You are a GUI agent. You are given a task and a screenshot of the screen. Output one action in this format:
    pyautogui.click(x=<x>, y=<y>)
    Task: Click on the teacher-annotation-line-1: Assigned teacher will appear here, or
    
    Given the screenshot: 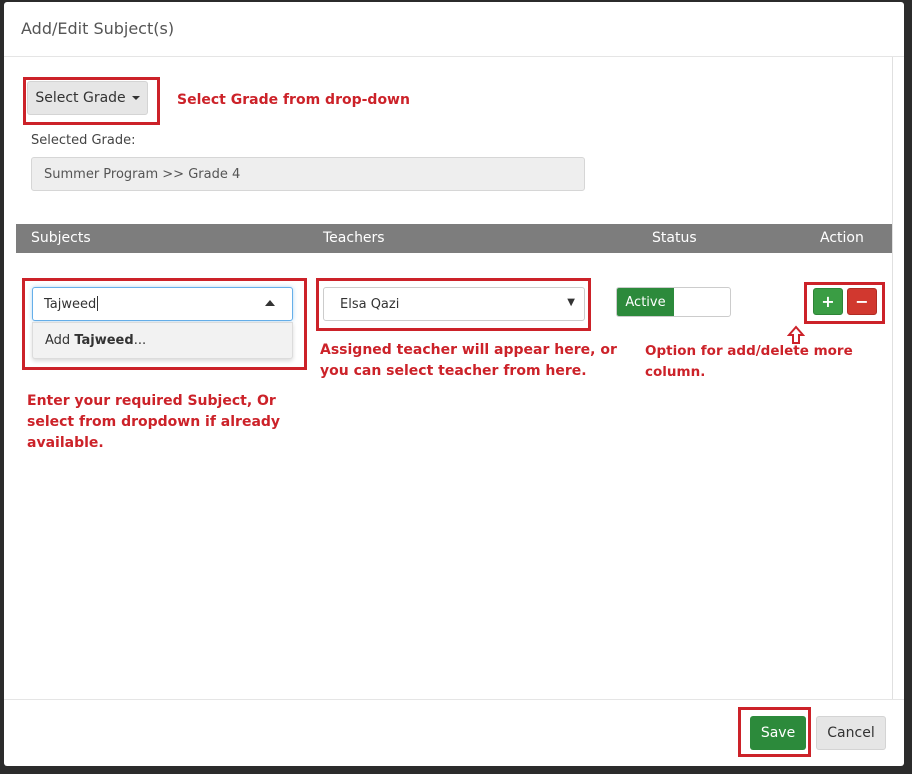 What is the action you would take?
    pyautogui.click(x=468, y=350)
    